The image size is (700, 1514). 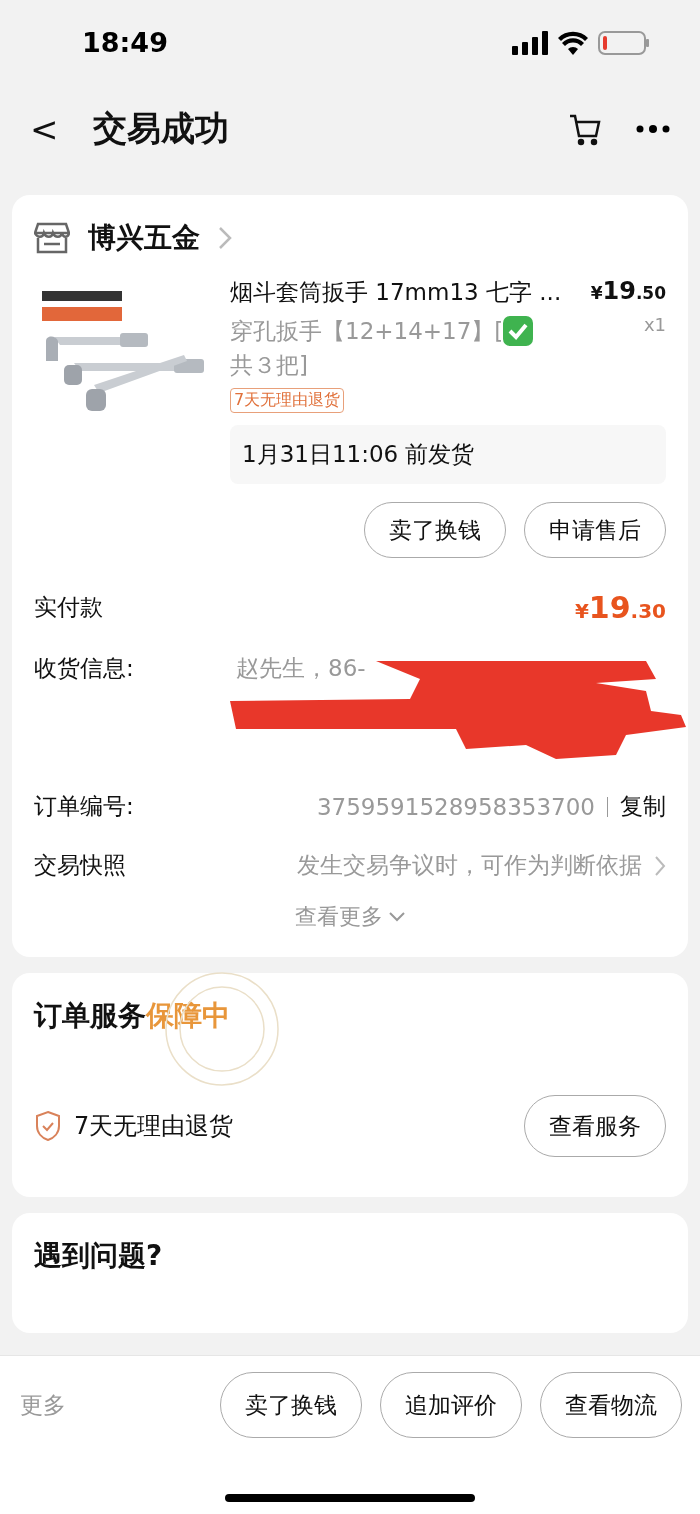 What do you see at coordinates (301, 668) in the screenshot?
I see `address-value: 赵先生，86-` at bounding box center [301, 668].